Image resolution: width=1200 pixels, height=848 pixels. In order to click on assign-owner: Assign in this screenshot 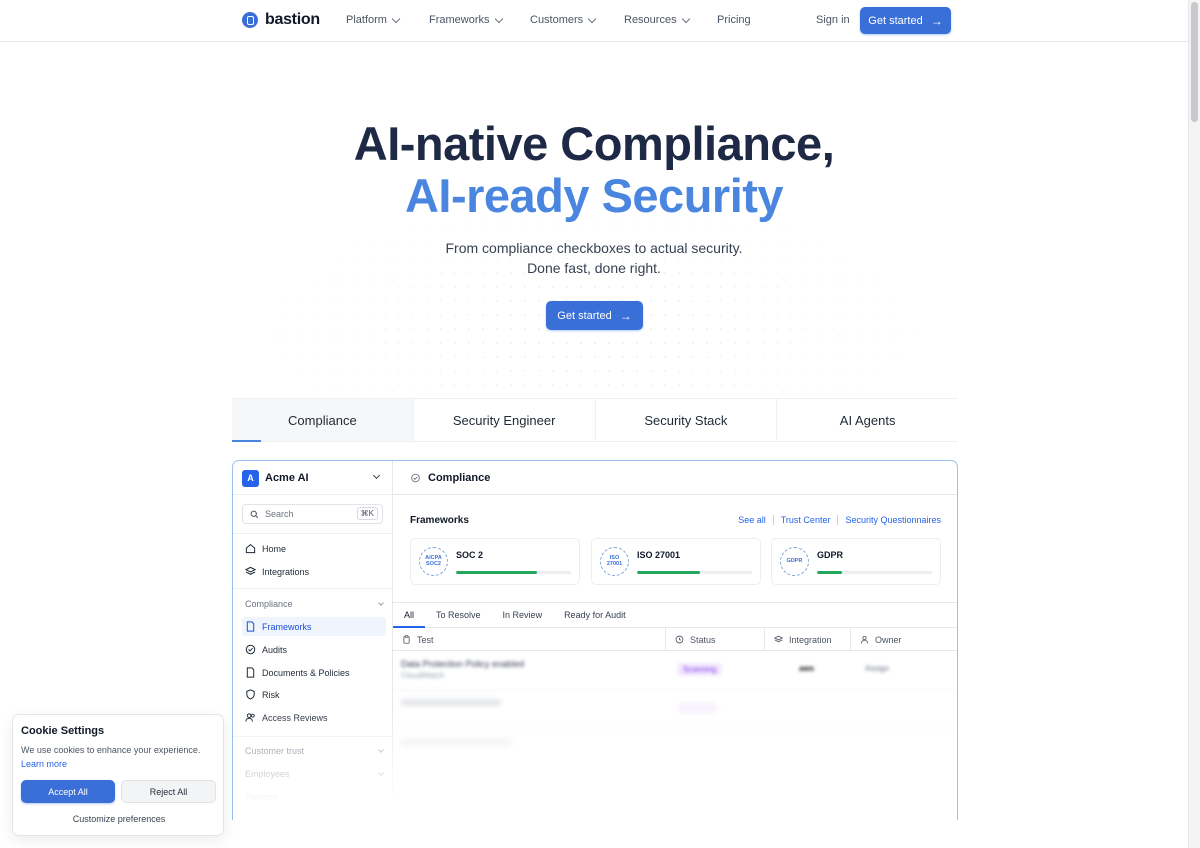, I will do `click(877, 668)`.